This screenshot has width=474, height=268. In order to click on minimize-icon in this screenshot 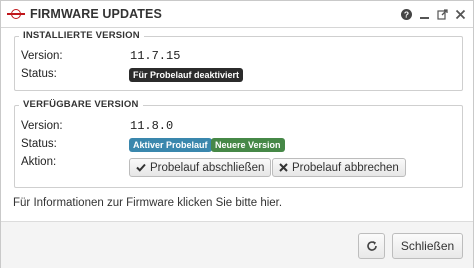, I will do `click(424, 14)`.